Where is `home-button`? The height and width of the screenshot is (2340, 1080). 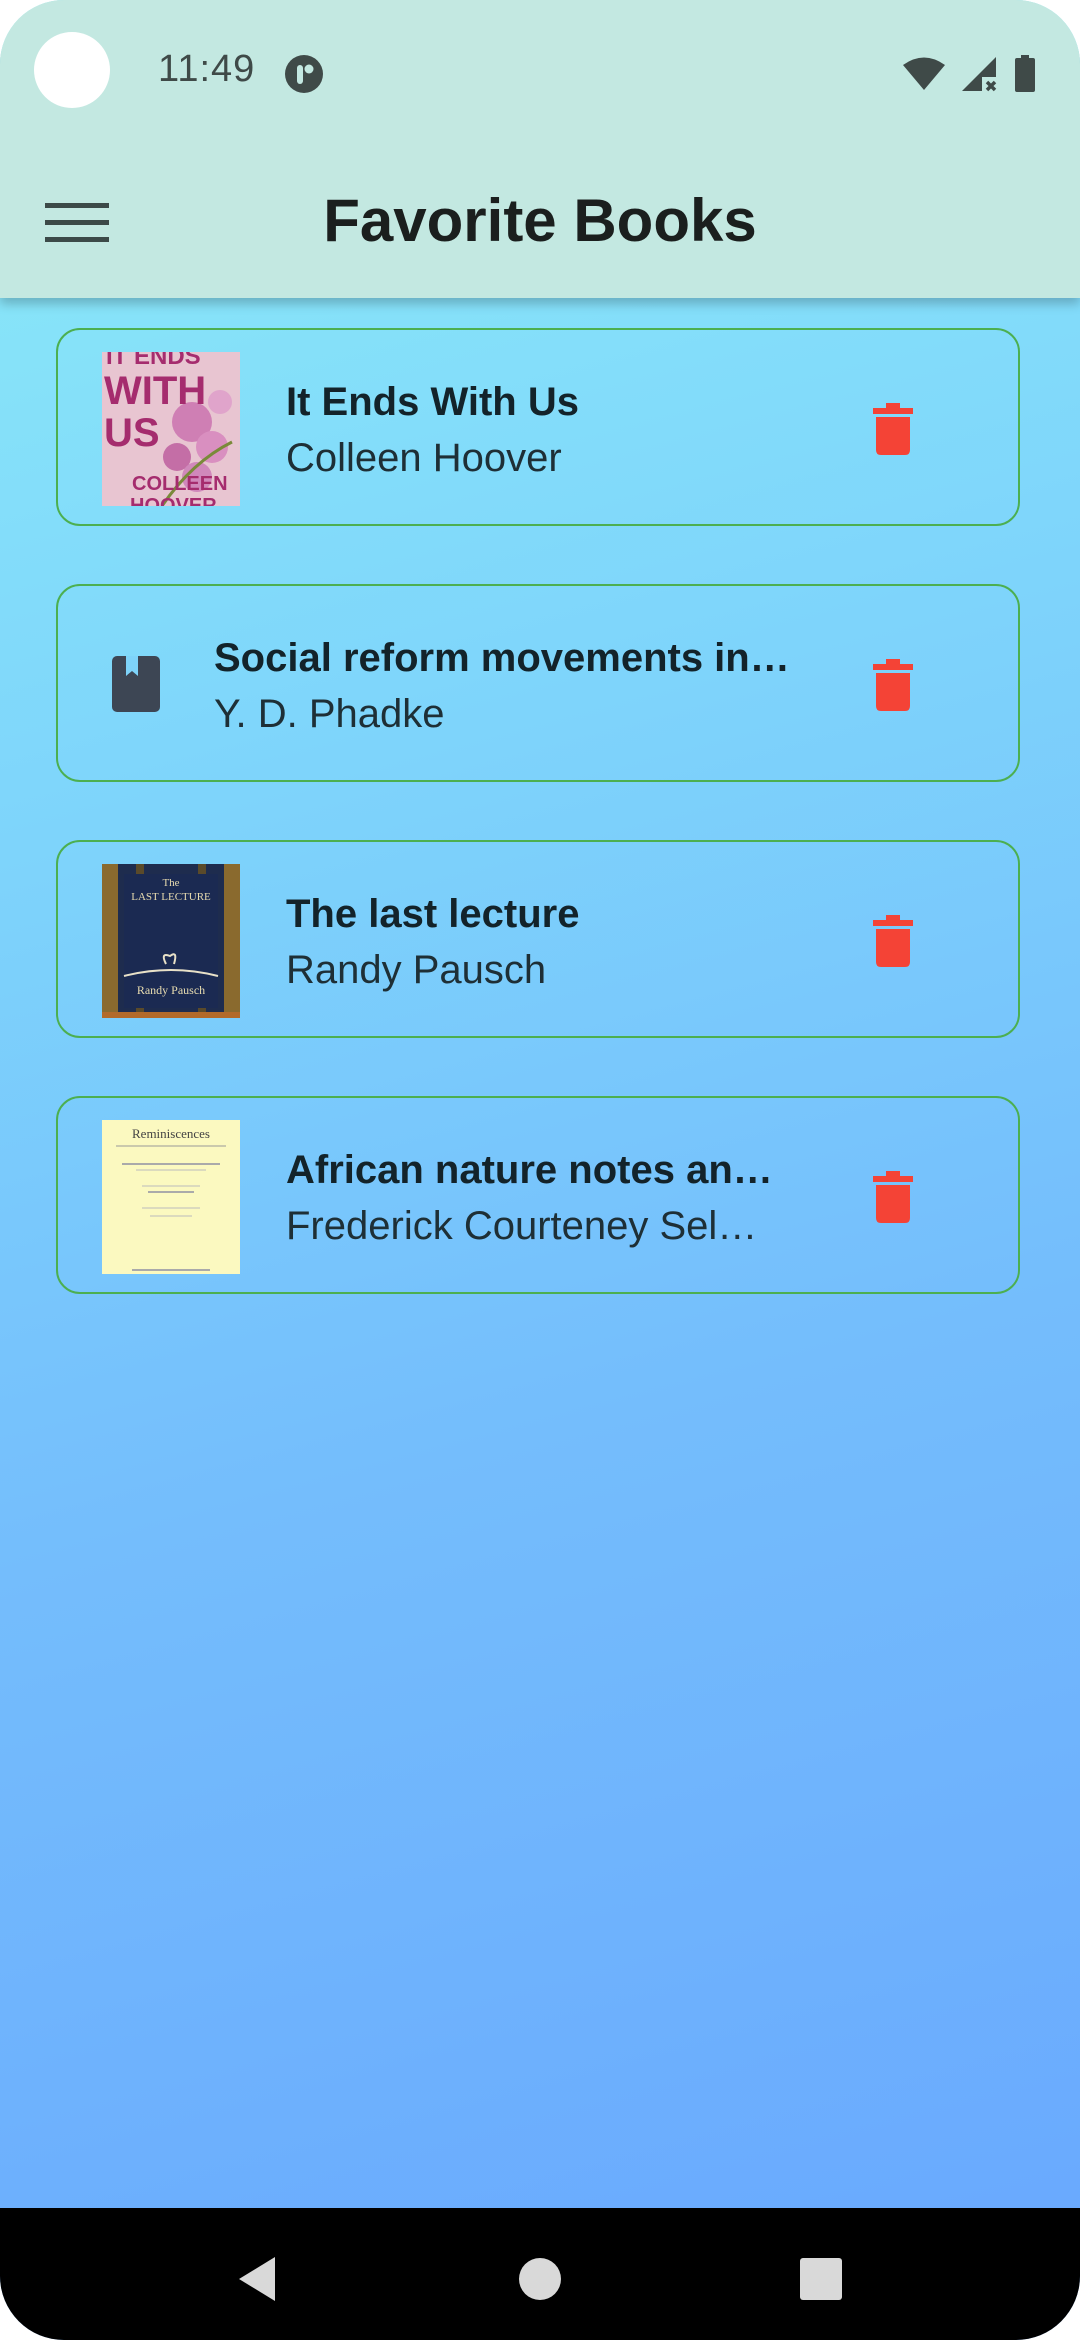
home-button is located at coordinates (540, 2279).